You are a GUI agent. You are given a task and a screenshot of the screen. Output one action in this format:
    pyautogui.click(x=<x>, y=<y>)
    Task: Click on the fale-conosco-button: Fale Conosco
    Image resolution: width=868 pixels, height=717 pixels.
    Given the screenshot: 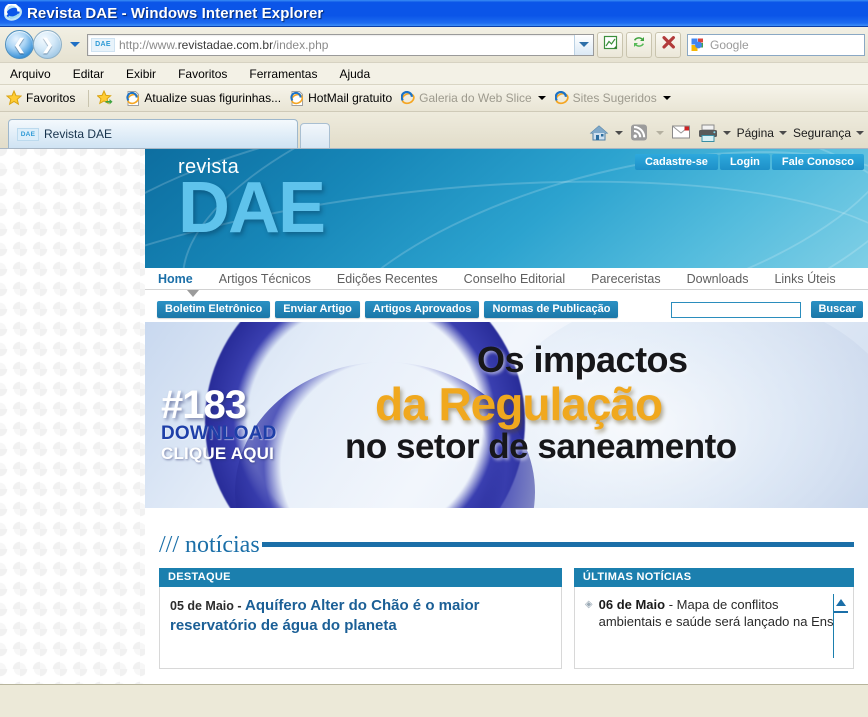 What is the action you would take?
    pyautogui.click(x=817, y=162)
    